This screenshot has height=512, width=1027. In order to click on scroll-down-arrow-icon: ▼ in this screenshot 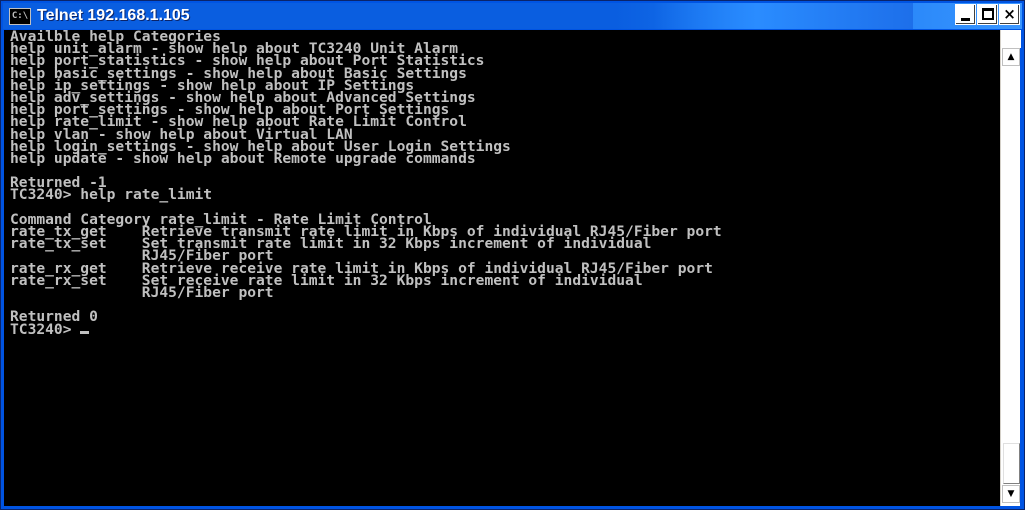, I will do `click(1011, 494)`.